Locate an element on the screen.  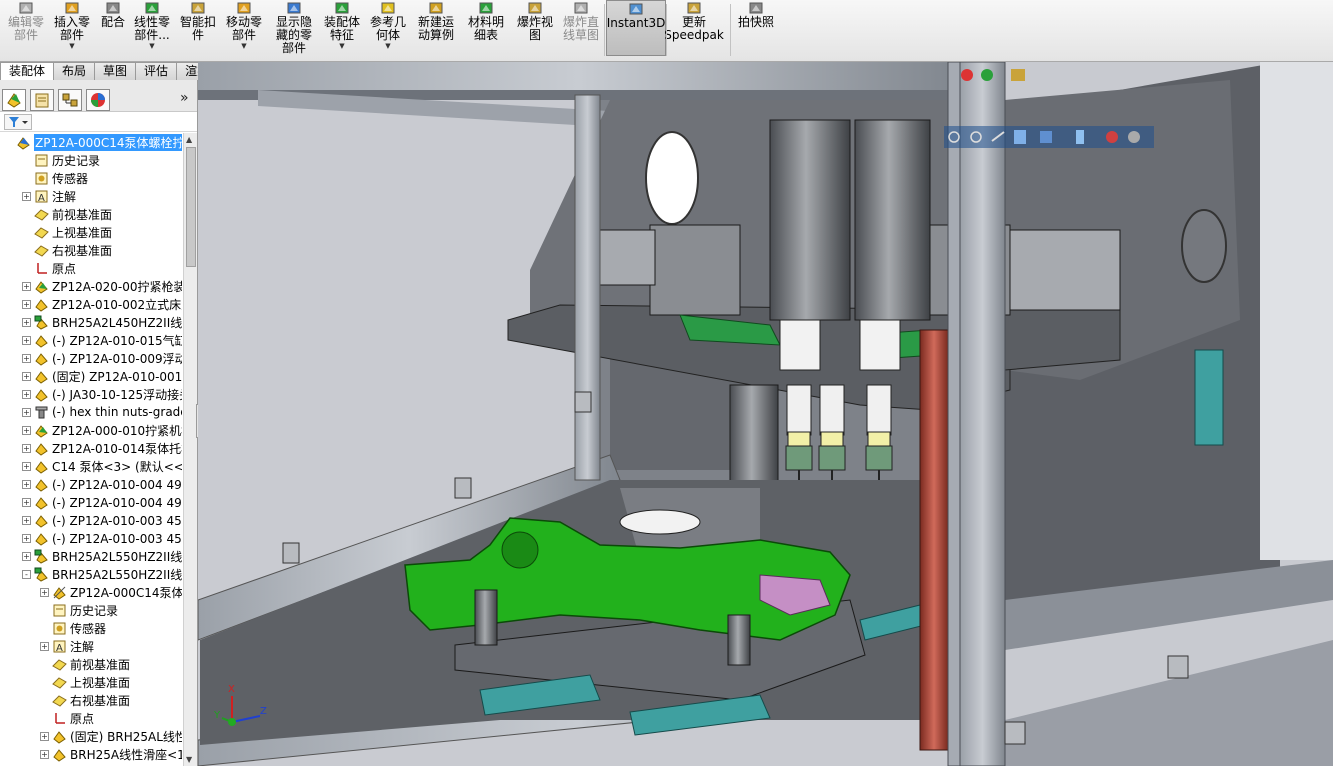
tab-0: 装配体 is located at coordinates (27, 71).